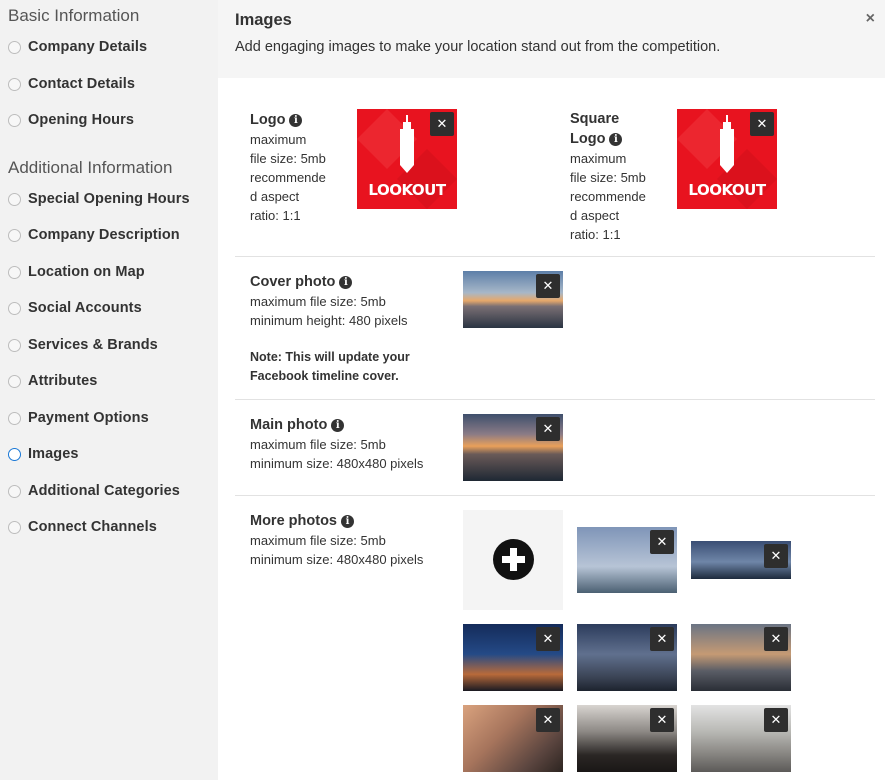 This screenshot has width=885, height=780. Describe the element at coordinates (442, 124) in the screenshot. I see `delete-logo-button: ✕` at that location.